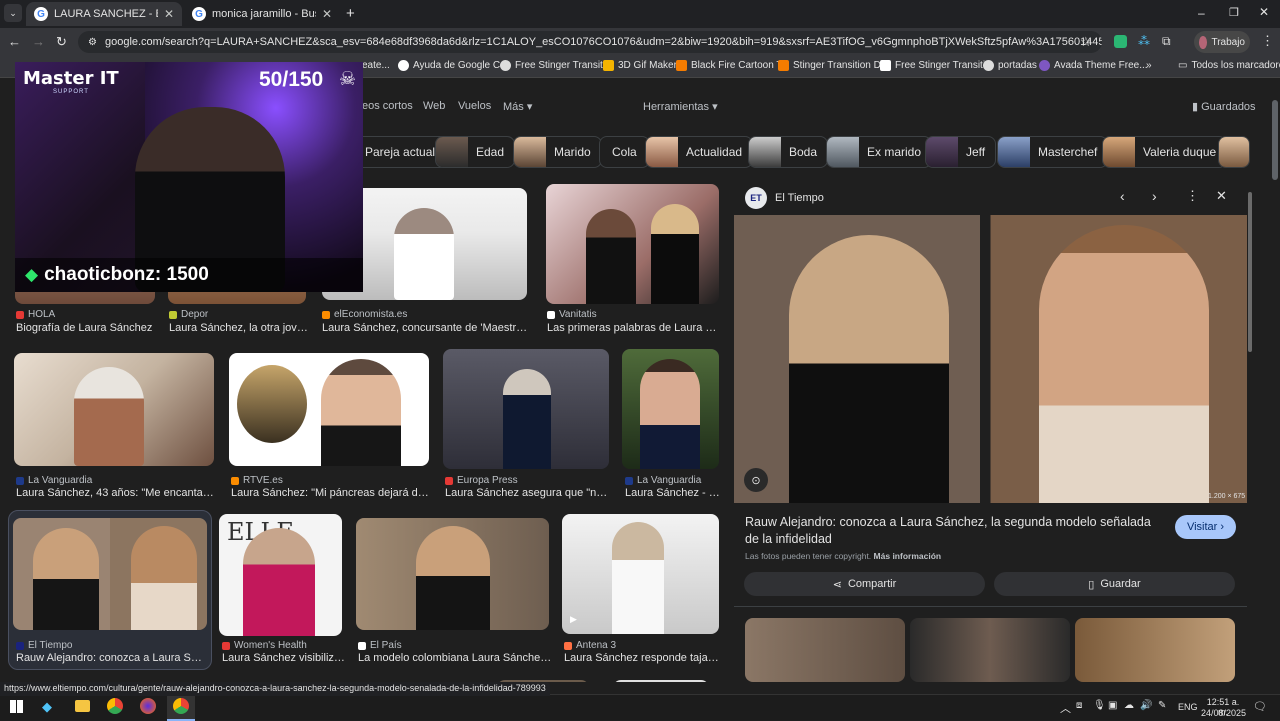 This screenshot has width=1280, height=721. Describe the element at coordinates (1260, 706) in the screenshot. I see `notification-icon: 🗨` at that location.